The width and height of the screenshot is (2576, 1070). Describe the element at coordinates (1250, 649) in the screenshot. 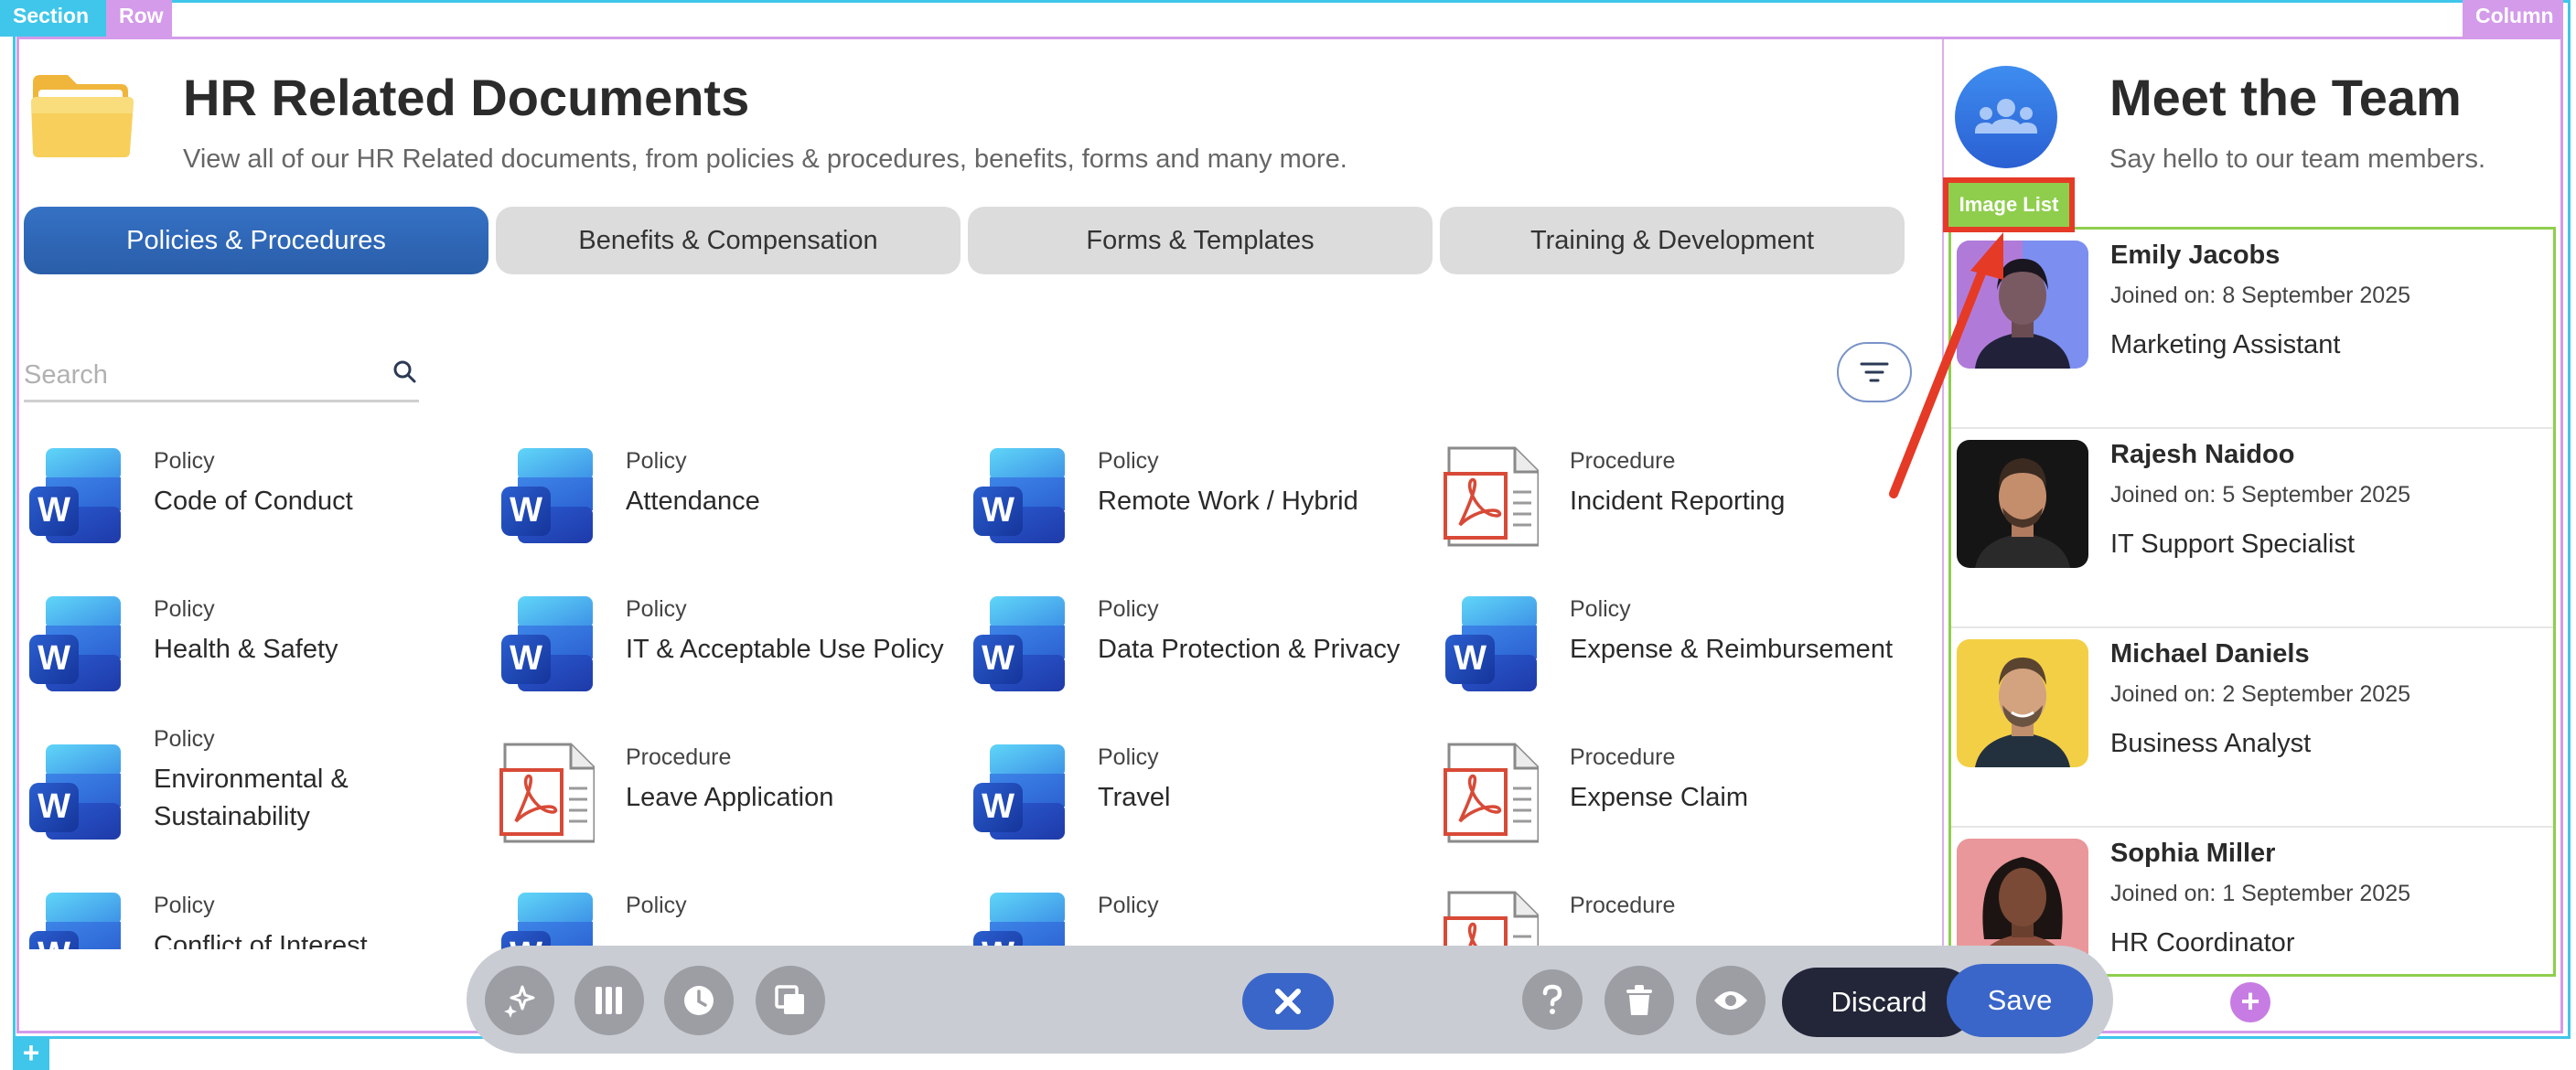

I see `document-title: Data Protection & Privacy` at that location.